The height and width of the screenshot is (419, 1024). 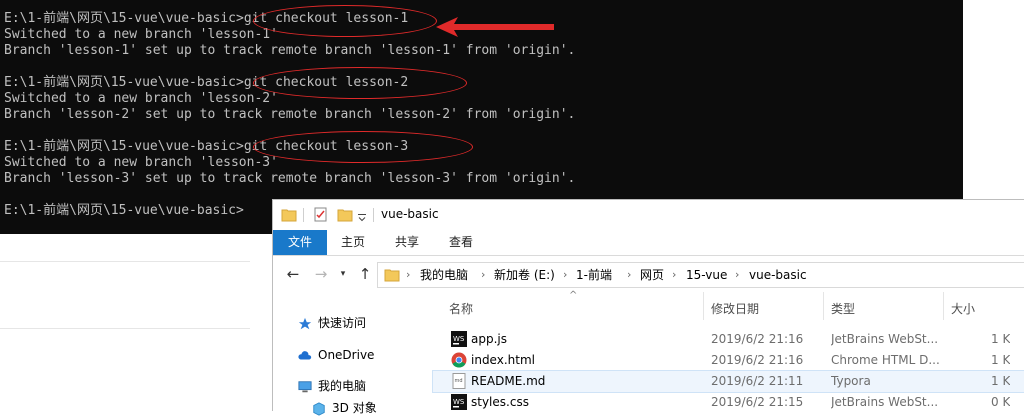 What do you see at coordinates (410, 214) in the screenshot?
I see `window-title: vue-basic` at bounding box center [410, 214].